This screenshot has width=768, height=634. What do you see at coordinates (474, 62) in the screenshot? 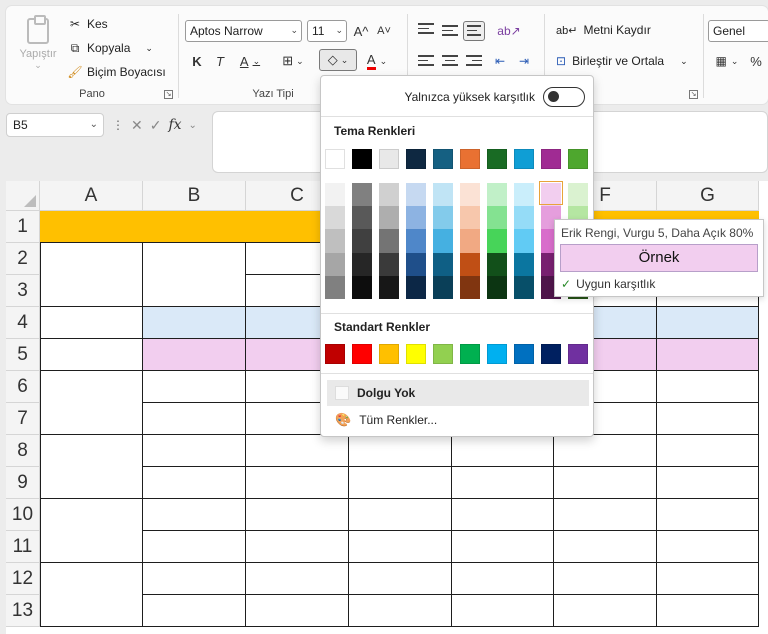
I see `align-right-icon` at bounding box center [474, 62].